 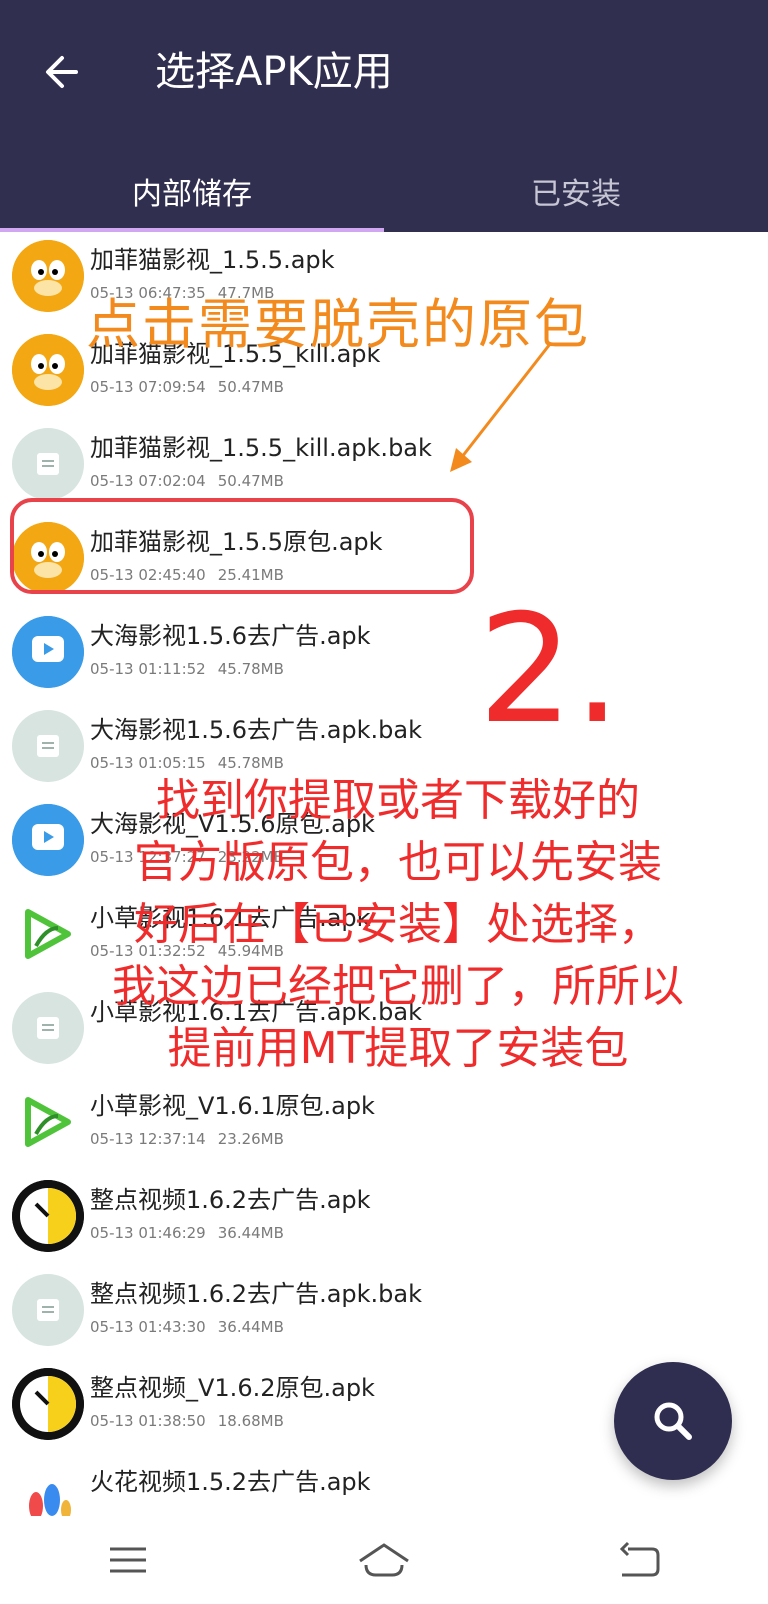 I want to click on menu-icon, so click(x=128, y=1560).